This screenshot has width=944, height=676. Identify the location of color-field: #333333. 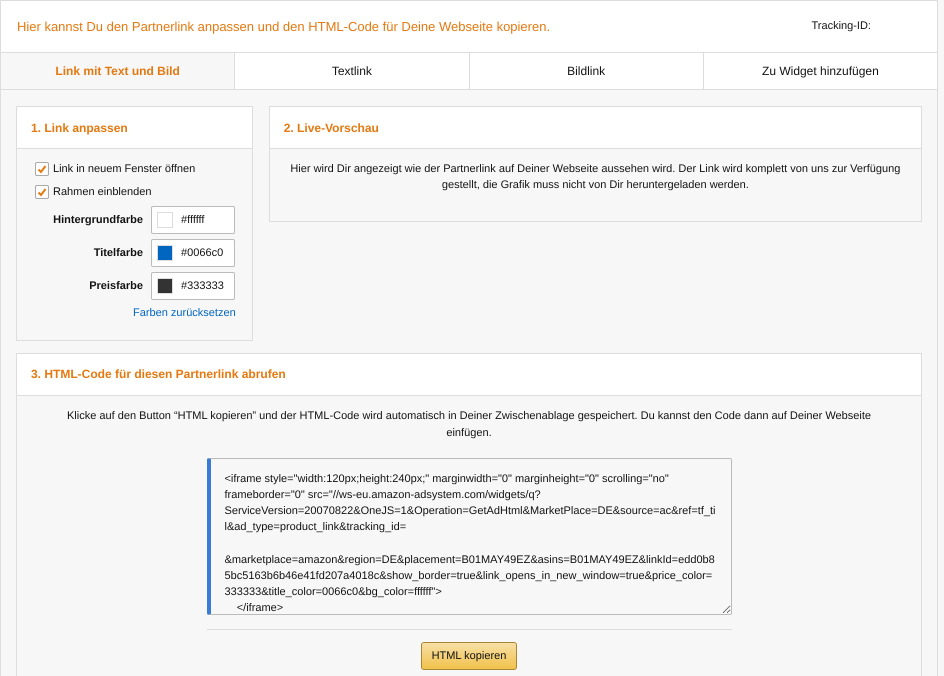
(193, 286).